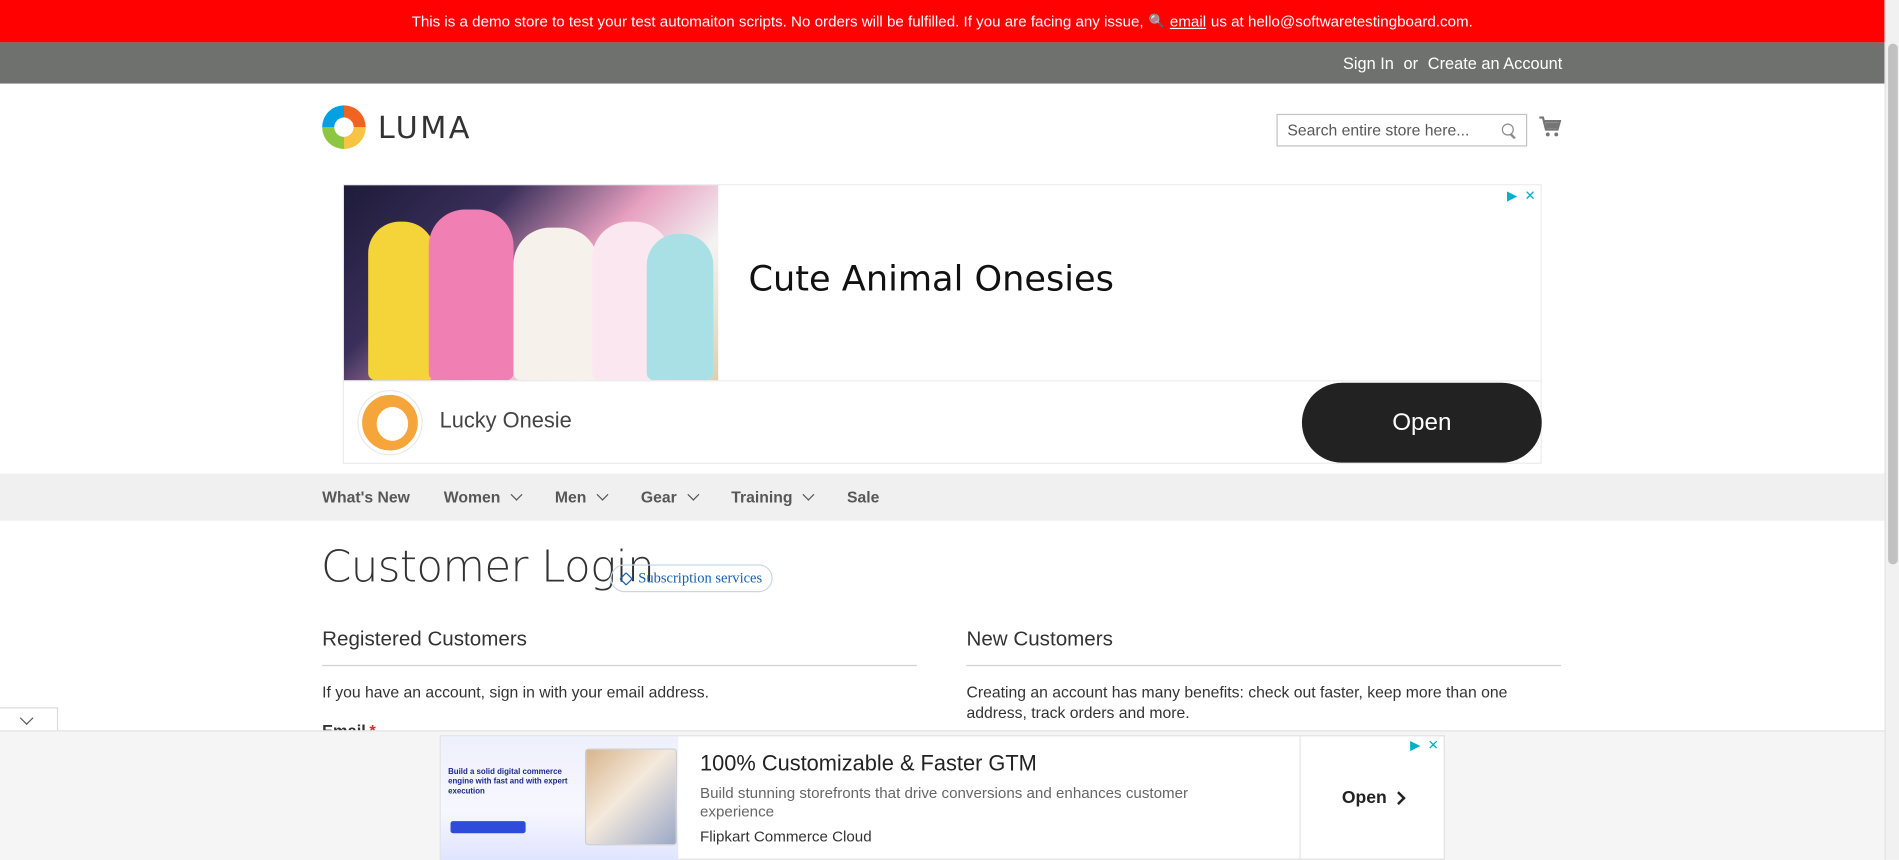  Describe the element at coordinates (942, 497) in the screenshot. I see `main-navigation: What's New Women Men Gear Training Sale` at that location.